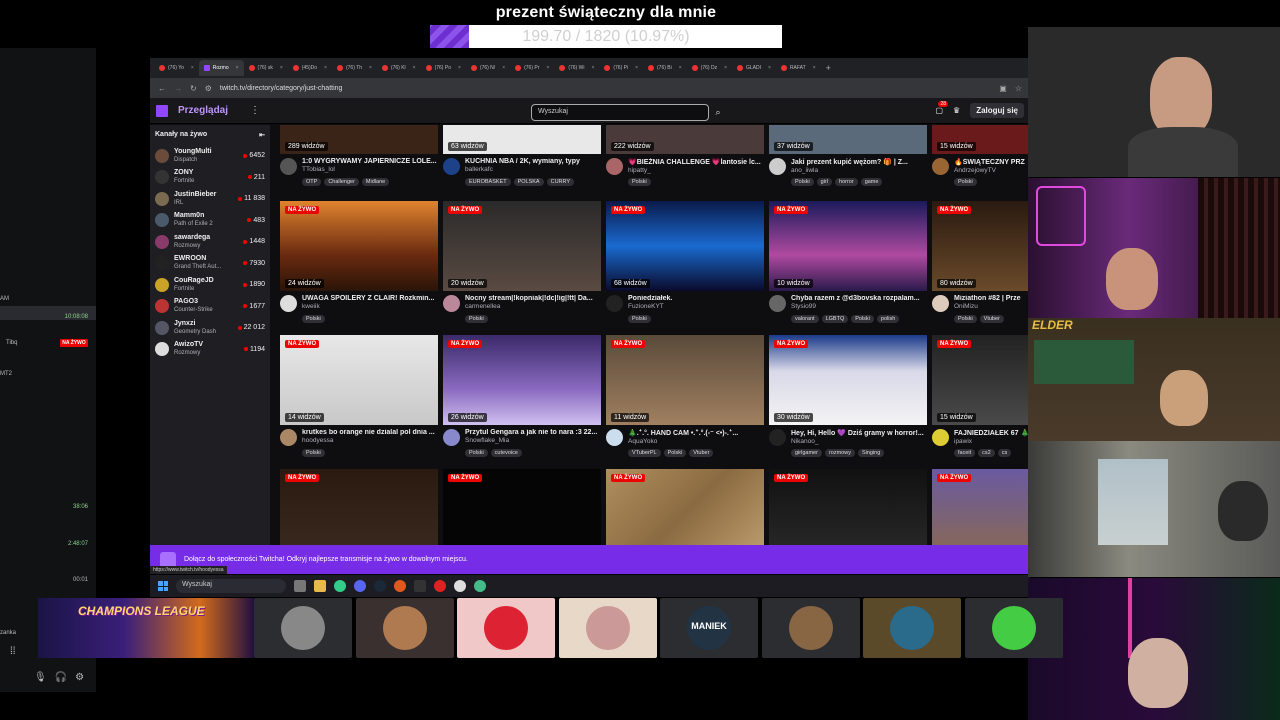 This screenshot has height=720, width=1280. Describe the element at coordinates (991, 319) in the screenshot. I see `stream-tag: Vtuber` at that location.